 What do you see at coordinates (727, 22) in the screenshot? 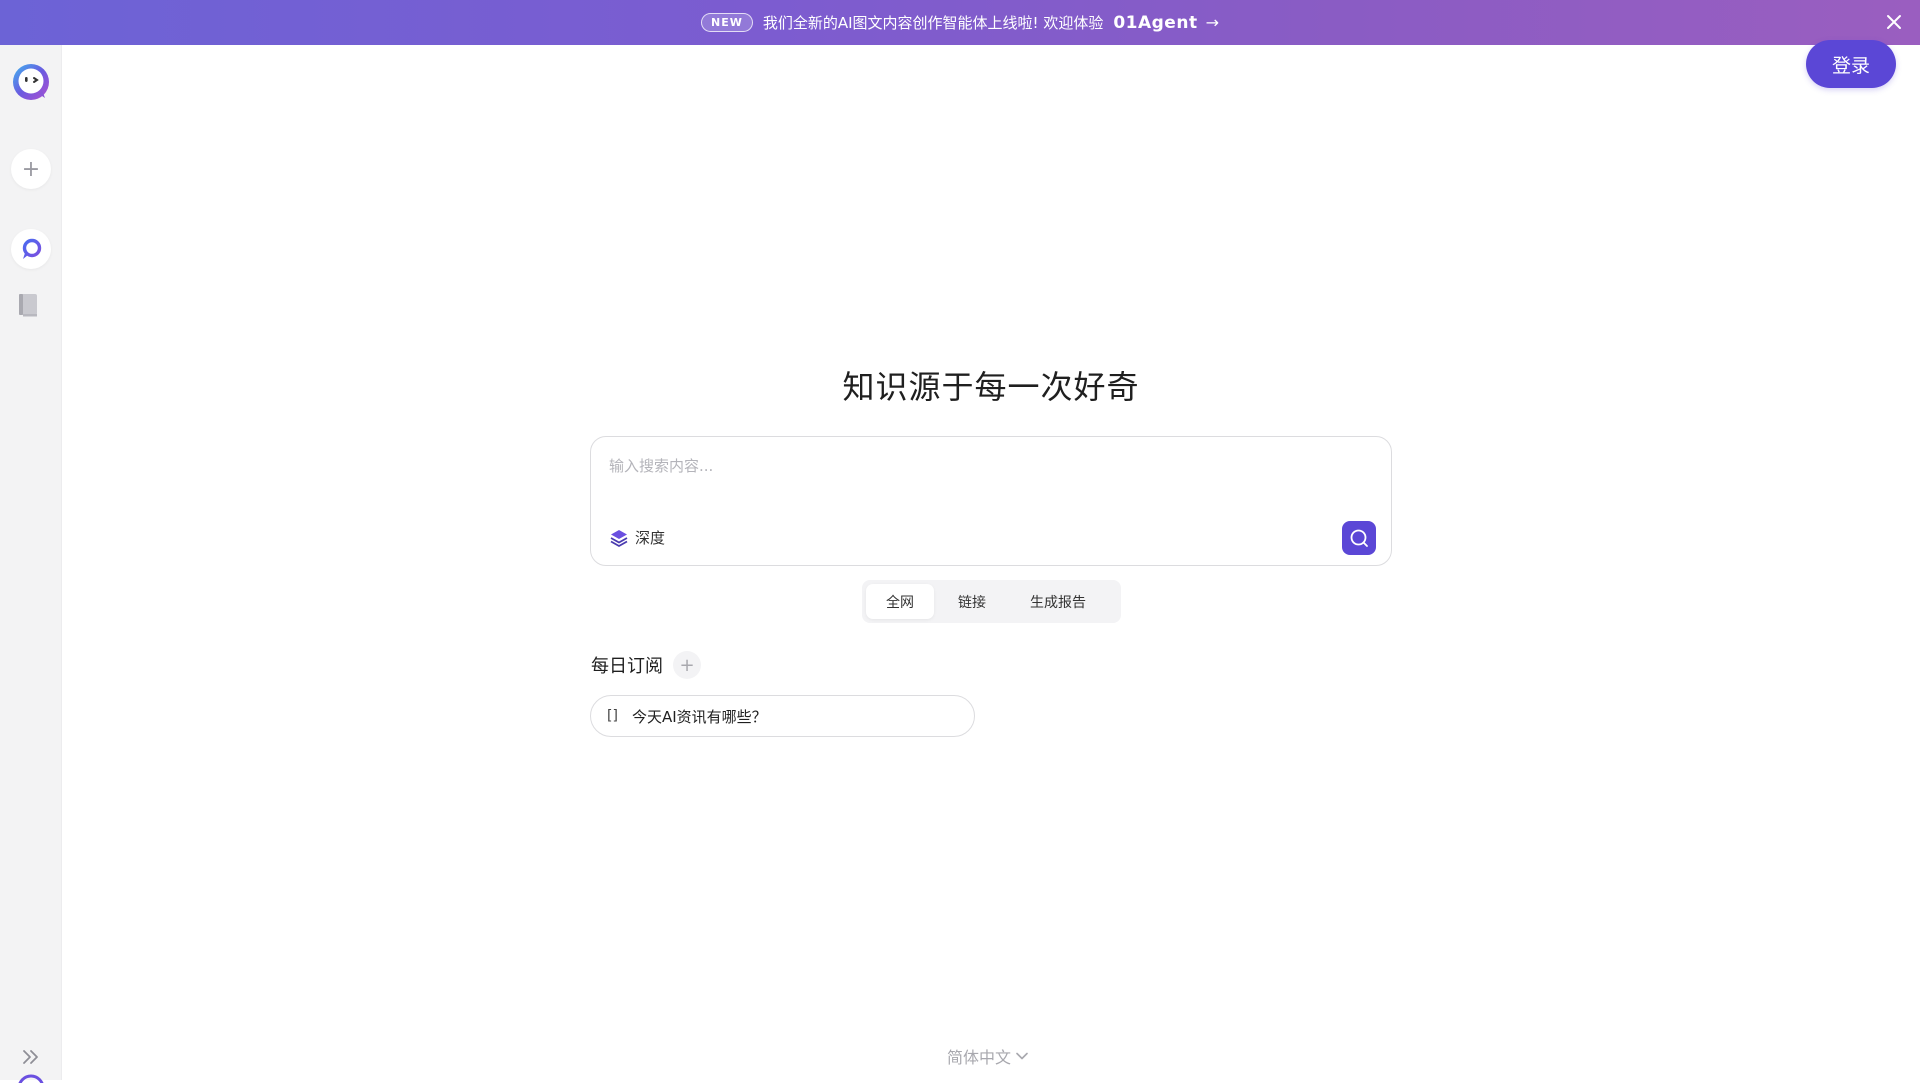
I see `new-badge: NEW` at bounding box center [727, 22].